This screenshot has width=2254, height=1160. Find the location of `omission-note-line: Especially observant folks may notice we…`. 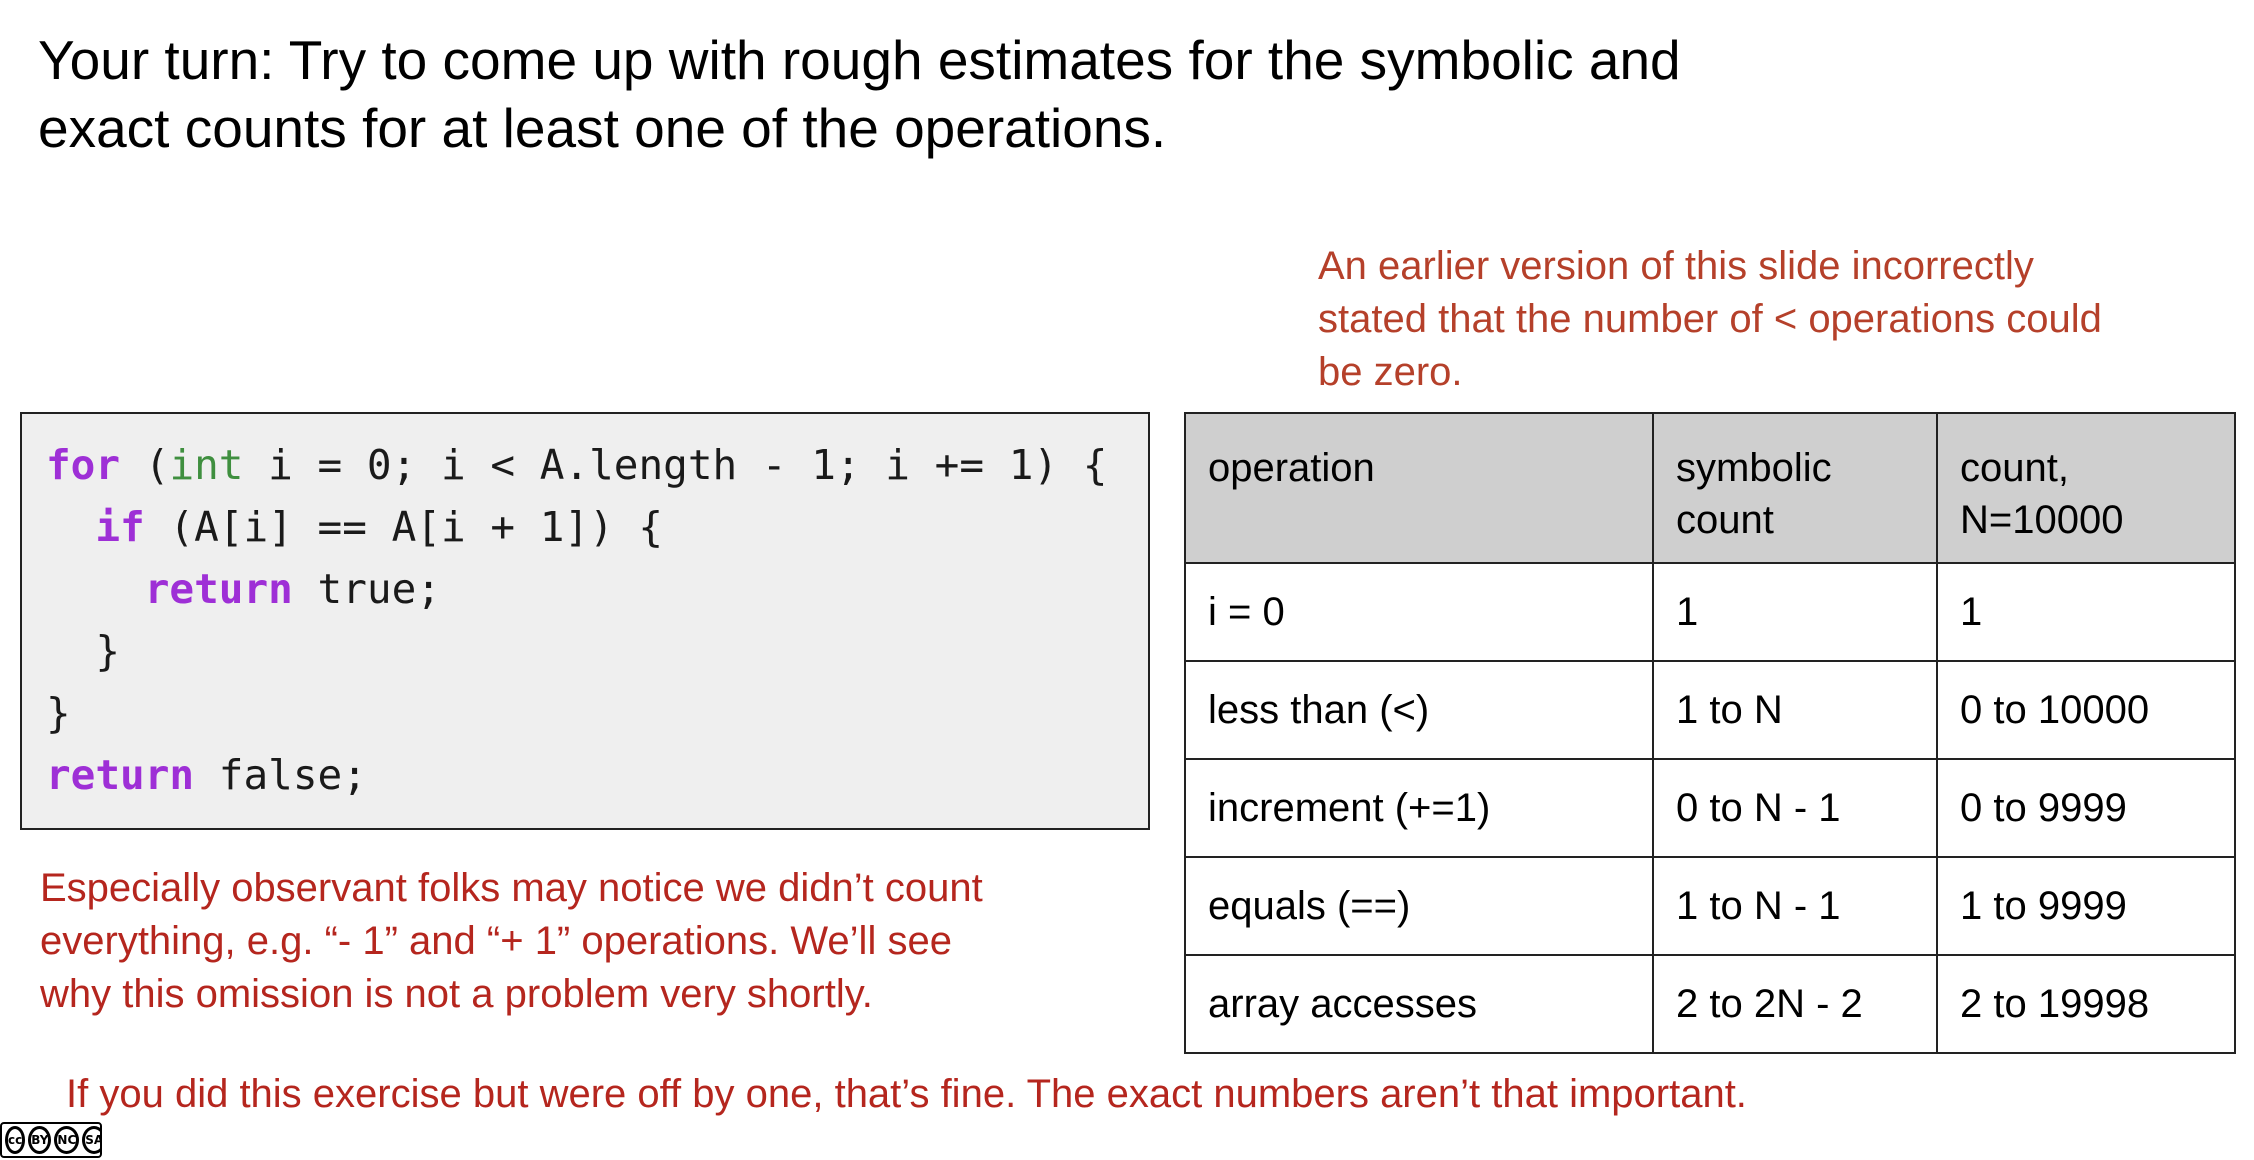

omission-note-line: Especially observant folks may notice we… is located at coordinates (511, 888).